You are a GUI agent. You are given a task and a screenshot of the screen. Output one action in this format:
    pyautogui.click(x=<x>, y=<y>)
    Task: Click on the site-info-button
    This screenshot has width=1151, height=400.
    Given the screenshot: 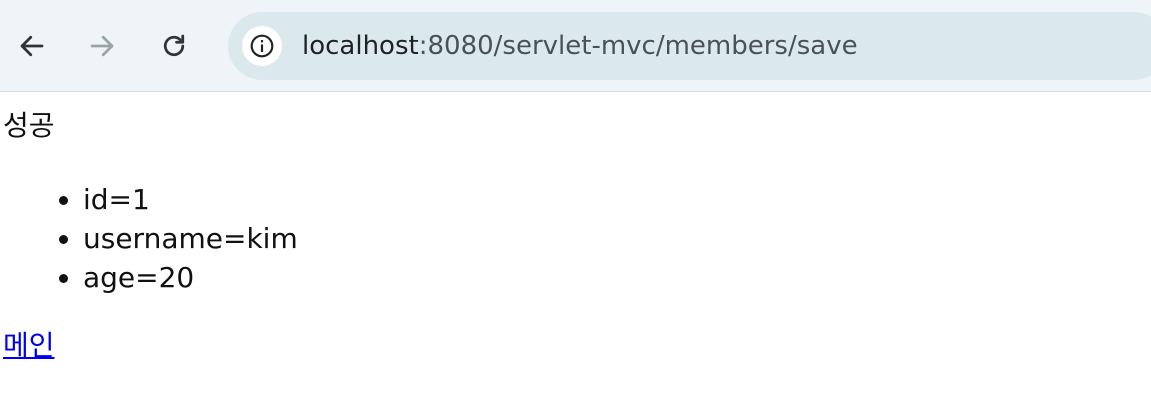 What is the action you would take?
    pyautogui.click(x=262, y=46)
    